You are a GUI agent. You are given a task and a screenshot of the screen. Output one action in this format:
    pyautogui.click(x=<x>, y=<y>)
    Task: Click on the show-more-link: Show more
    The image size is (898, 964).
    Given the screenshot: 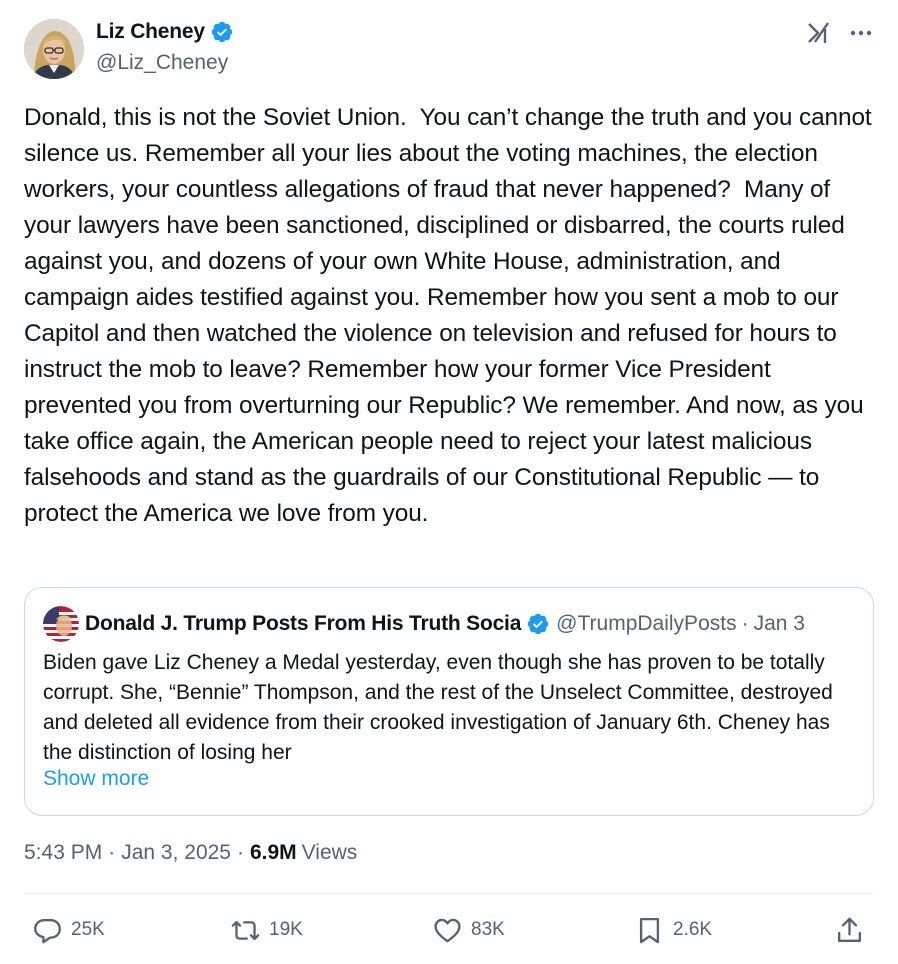 What is the action you would take?
    pyautogui.click(x=96, y=779)
    